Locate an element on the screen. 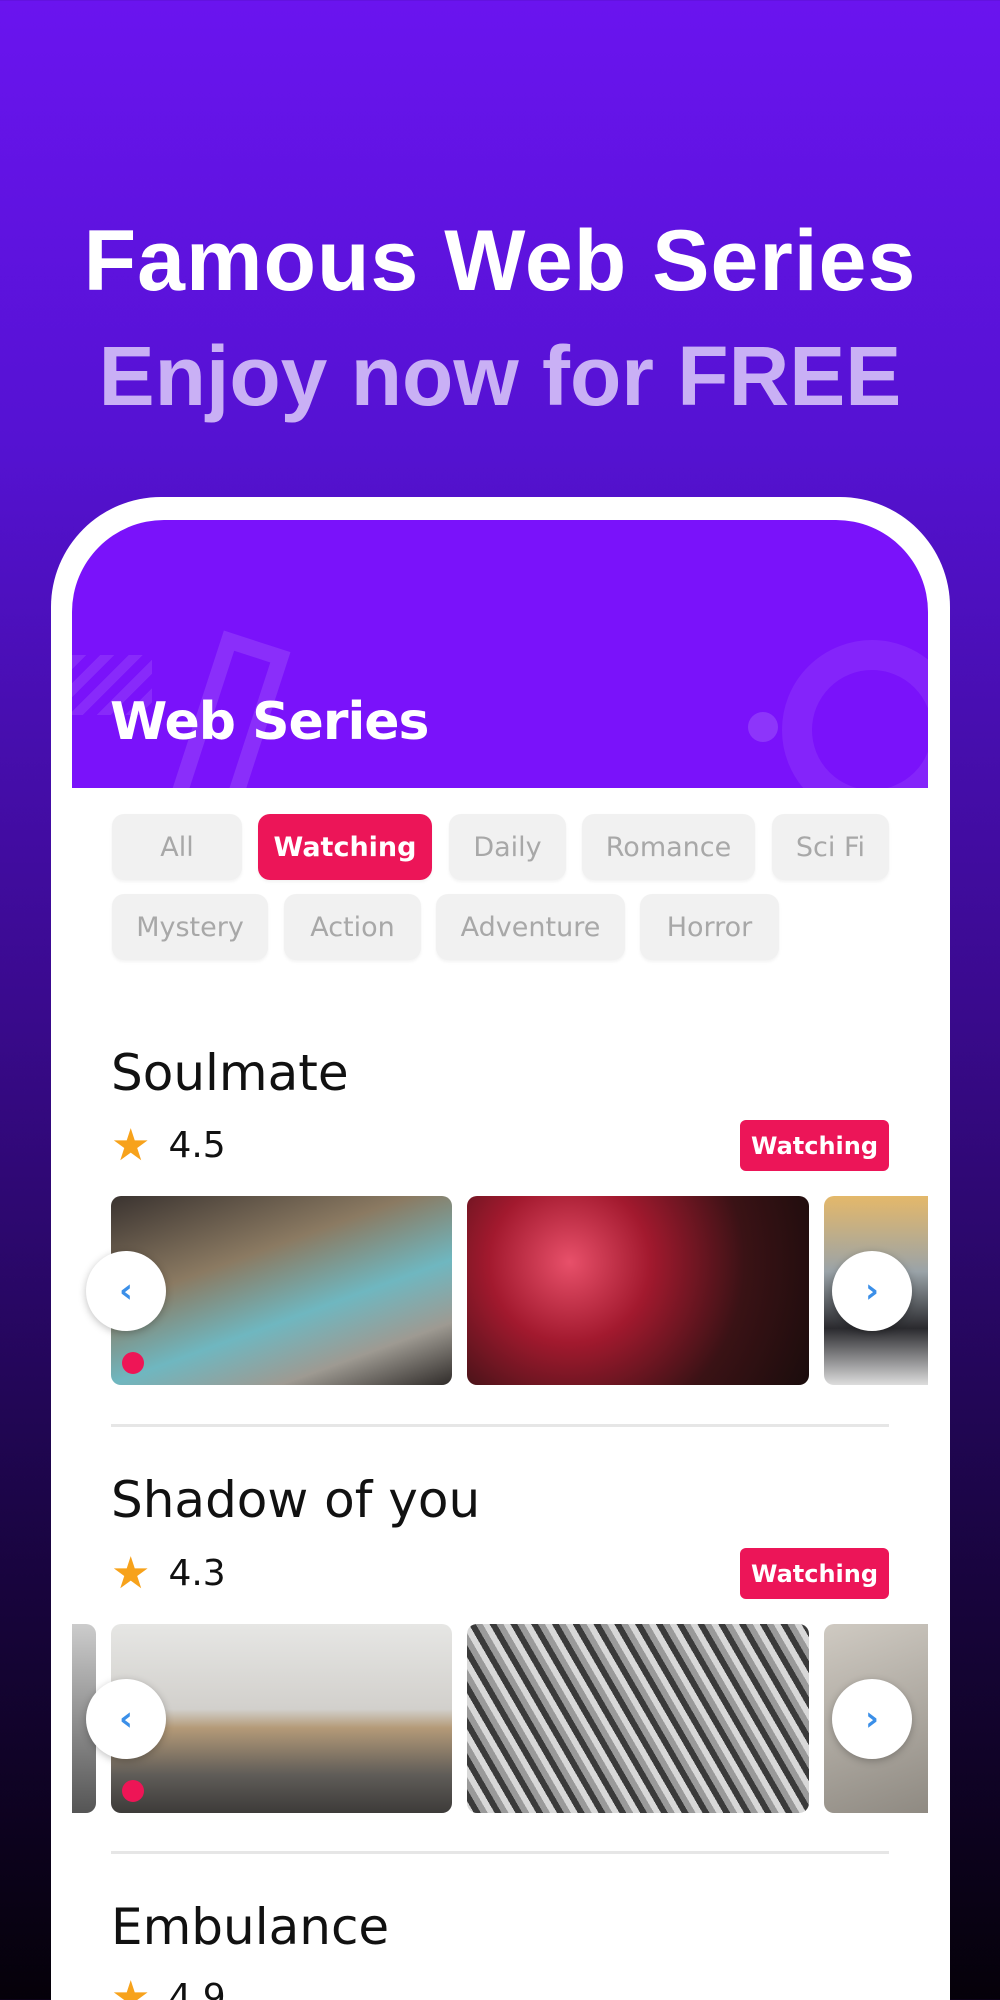 This screenshot has height=2000, width=1000. series-title: Shadow of you is located at coordinates (295, 1500).